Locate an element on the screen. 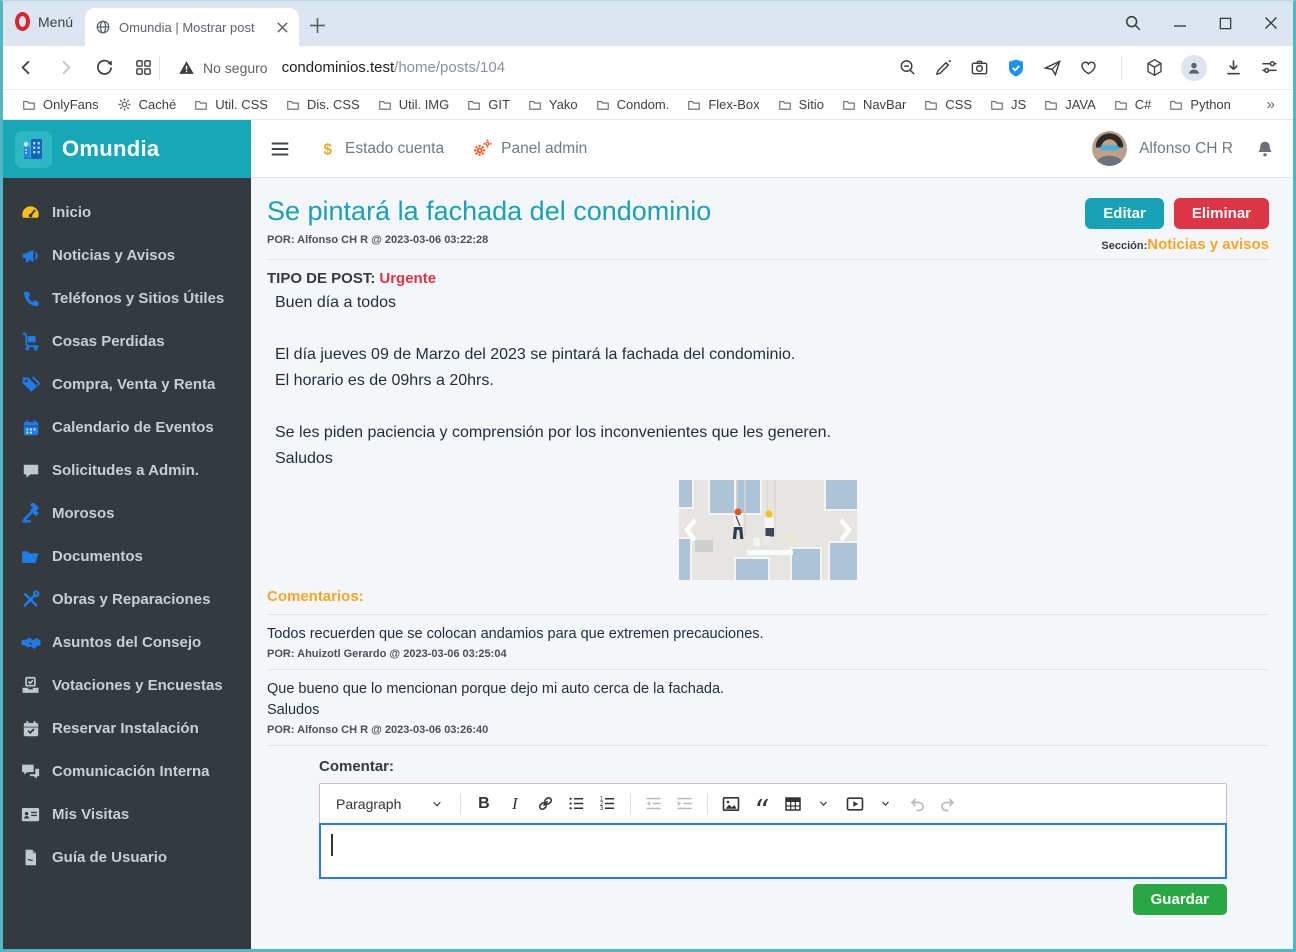 Image resolution: width=1296 pixels, height=952 pixels. browser-titlebar: Menú Omundia | Mostrar post is located at coordinates (648, 23).